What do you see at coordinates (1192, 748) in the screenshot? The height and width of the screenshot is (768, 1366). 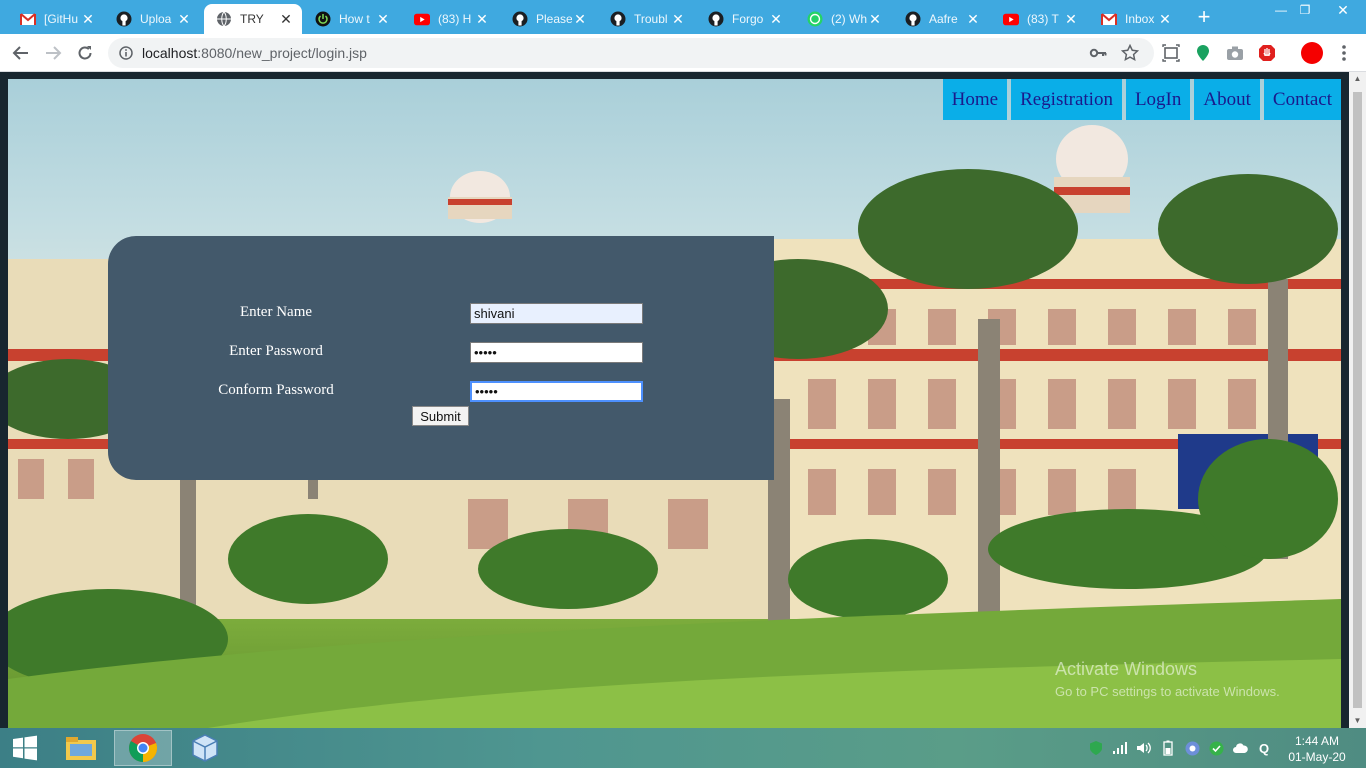 I see `chrome-tray-icon` at bounding box center [1192, 748].